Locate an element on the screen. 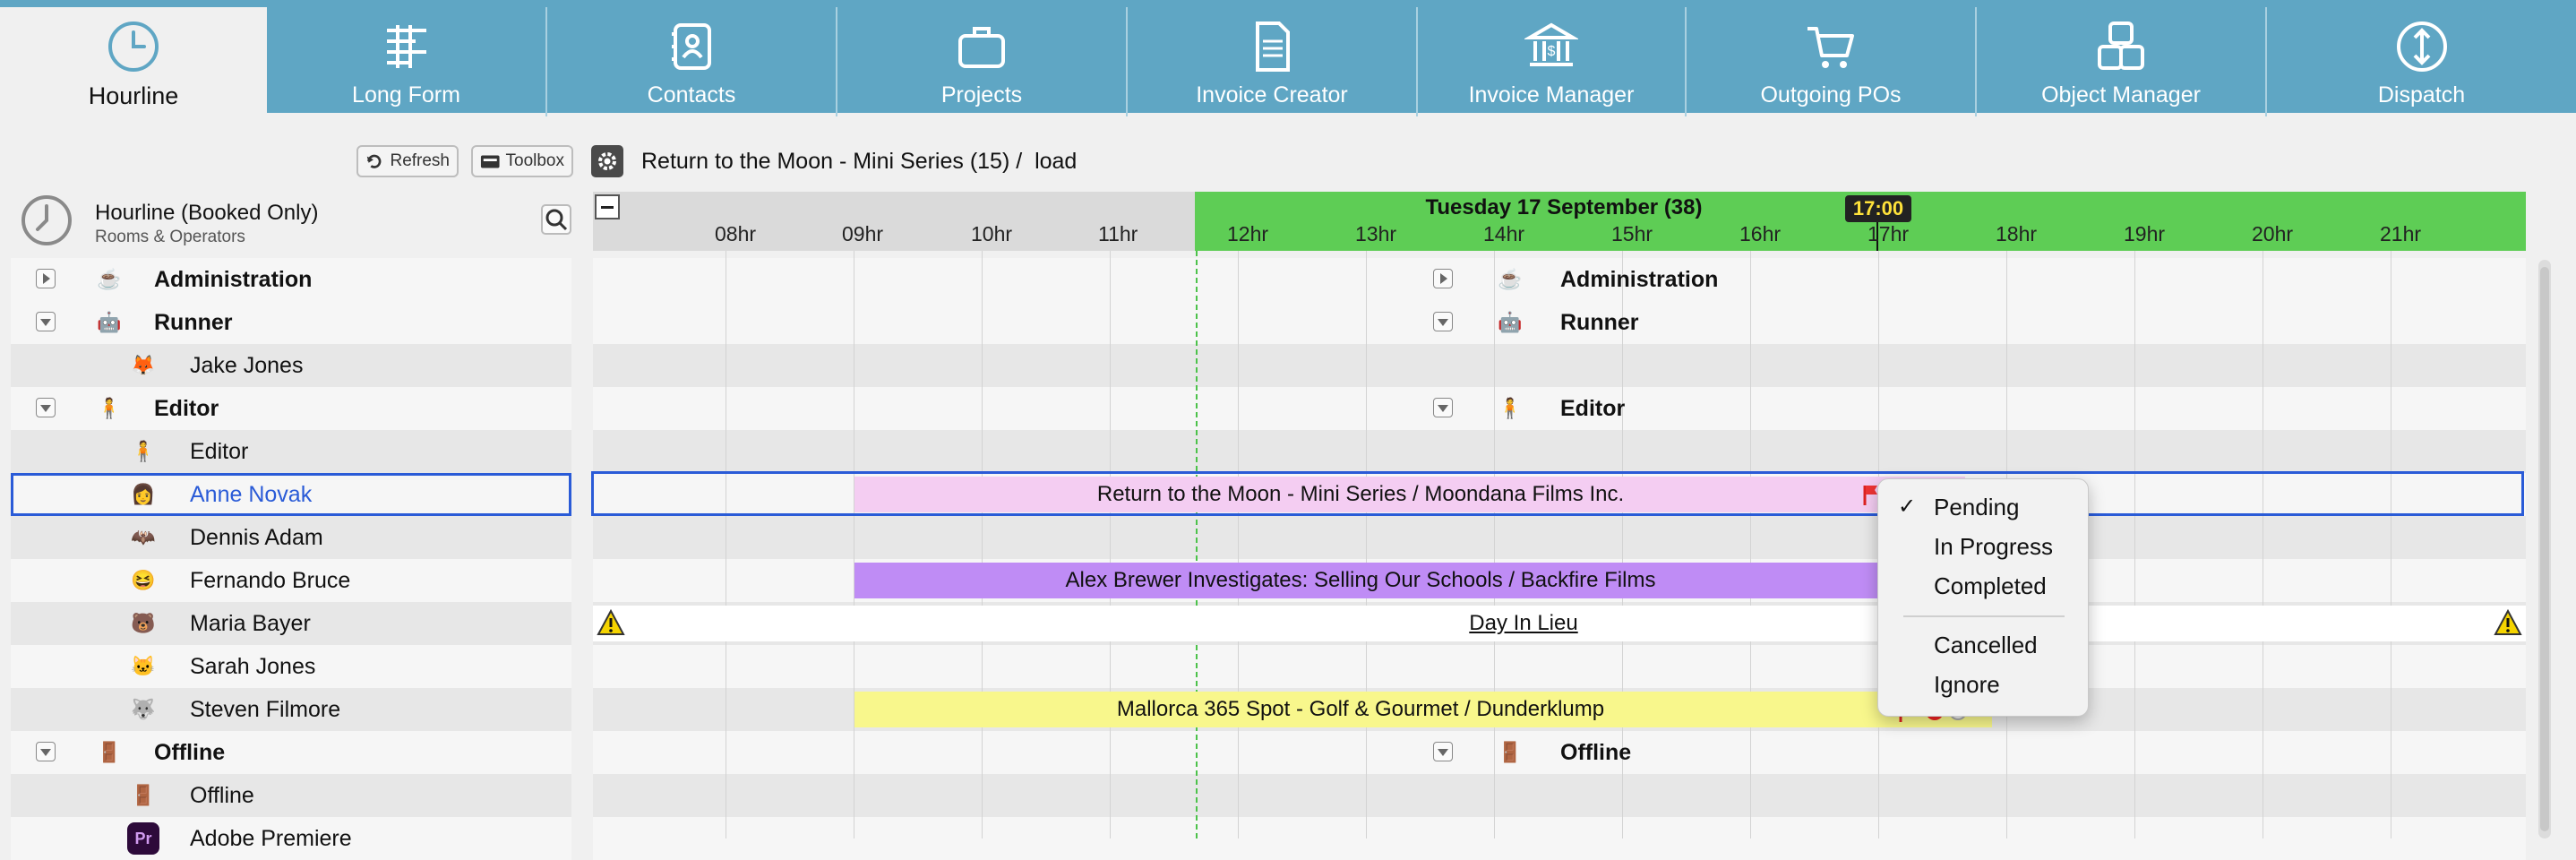 The height and width of the screenshot is (860, 2576). tab-label: Object Manager is located at coordinates (2121, 95).